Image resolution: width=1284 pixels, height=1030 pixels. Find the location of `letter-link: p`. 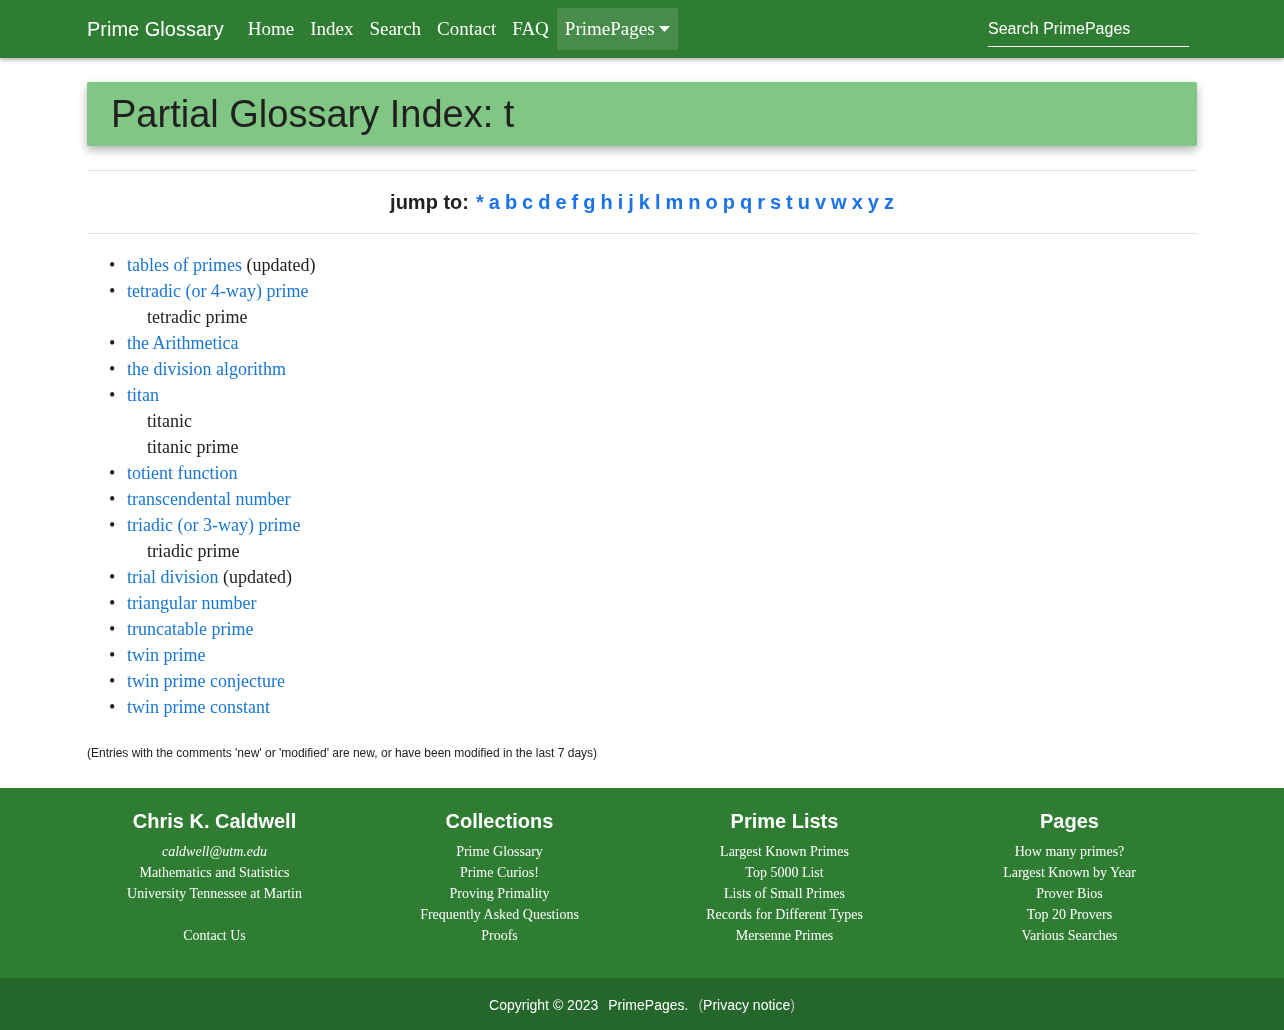

letter-link: p is located at coordinates (728, 202).